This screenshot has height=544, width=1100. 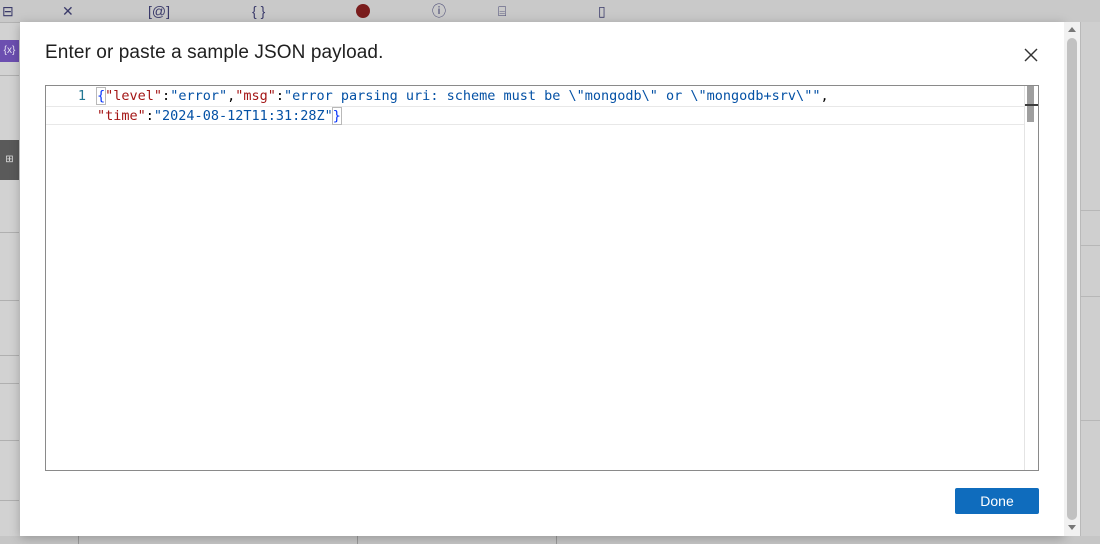 I want to click on background-variable-icon: {x}, so click(x=9, y=51).